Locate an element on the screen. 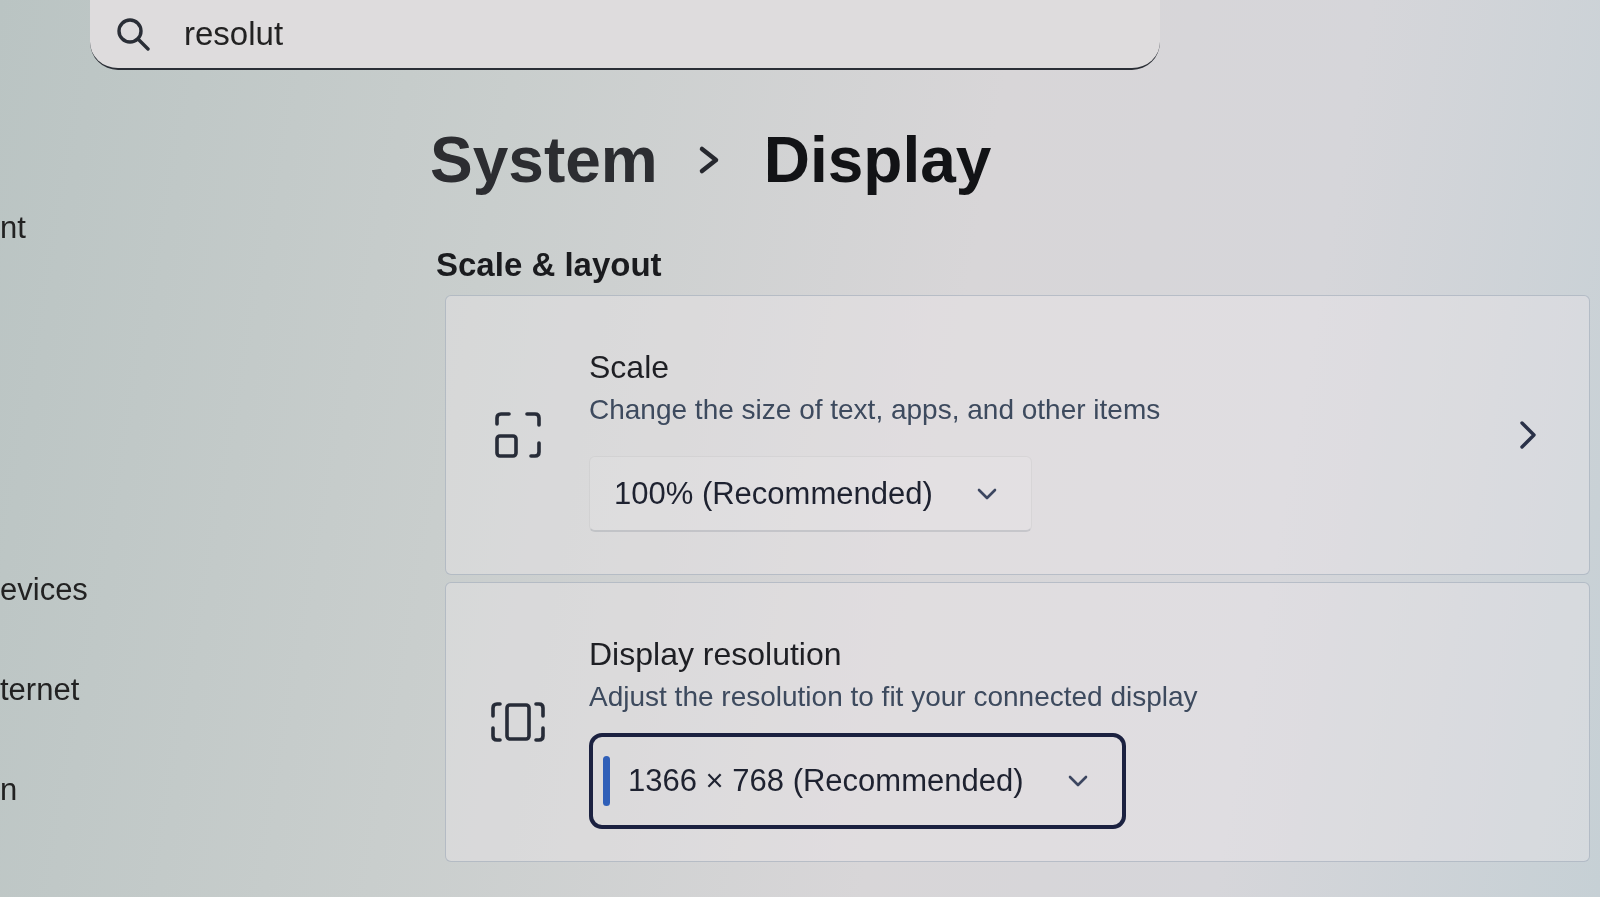  setting-title: Display resolution is located at coordinates (715, 654).